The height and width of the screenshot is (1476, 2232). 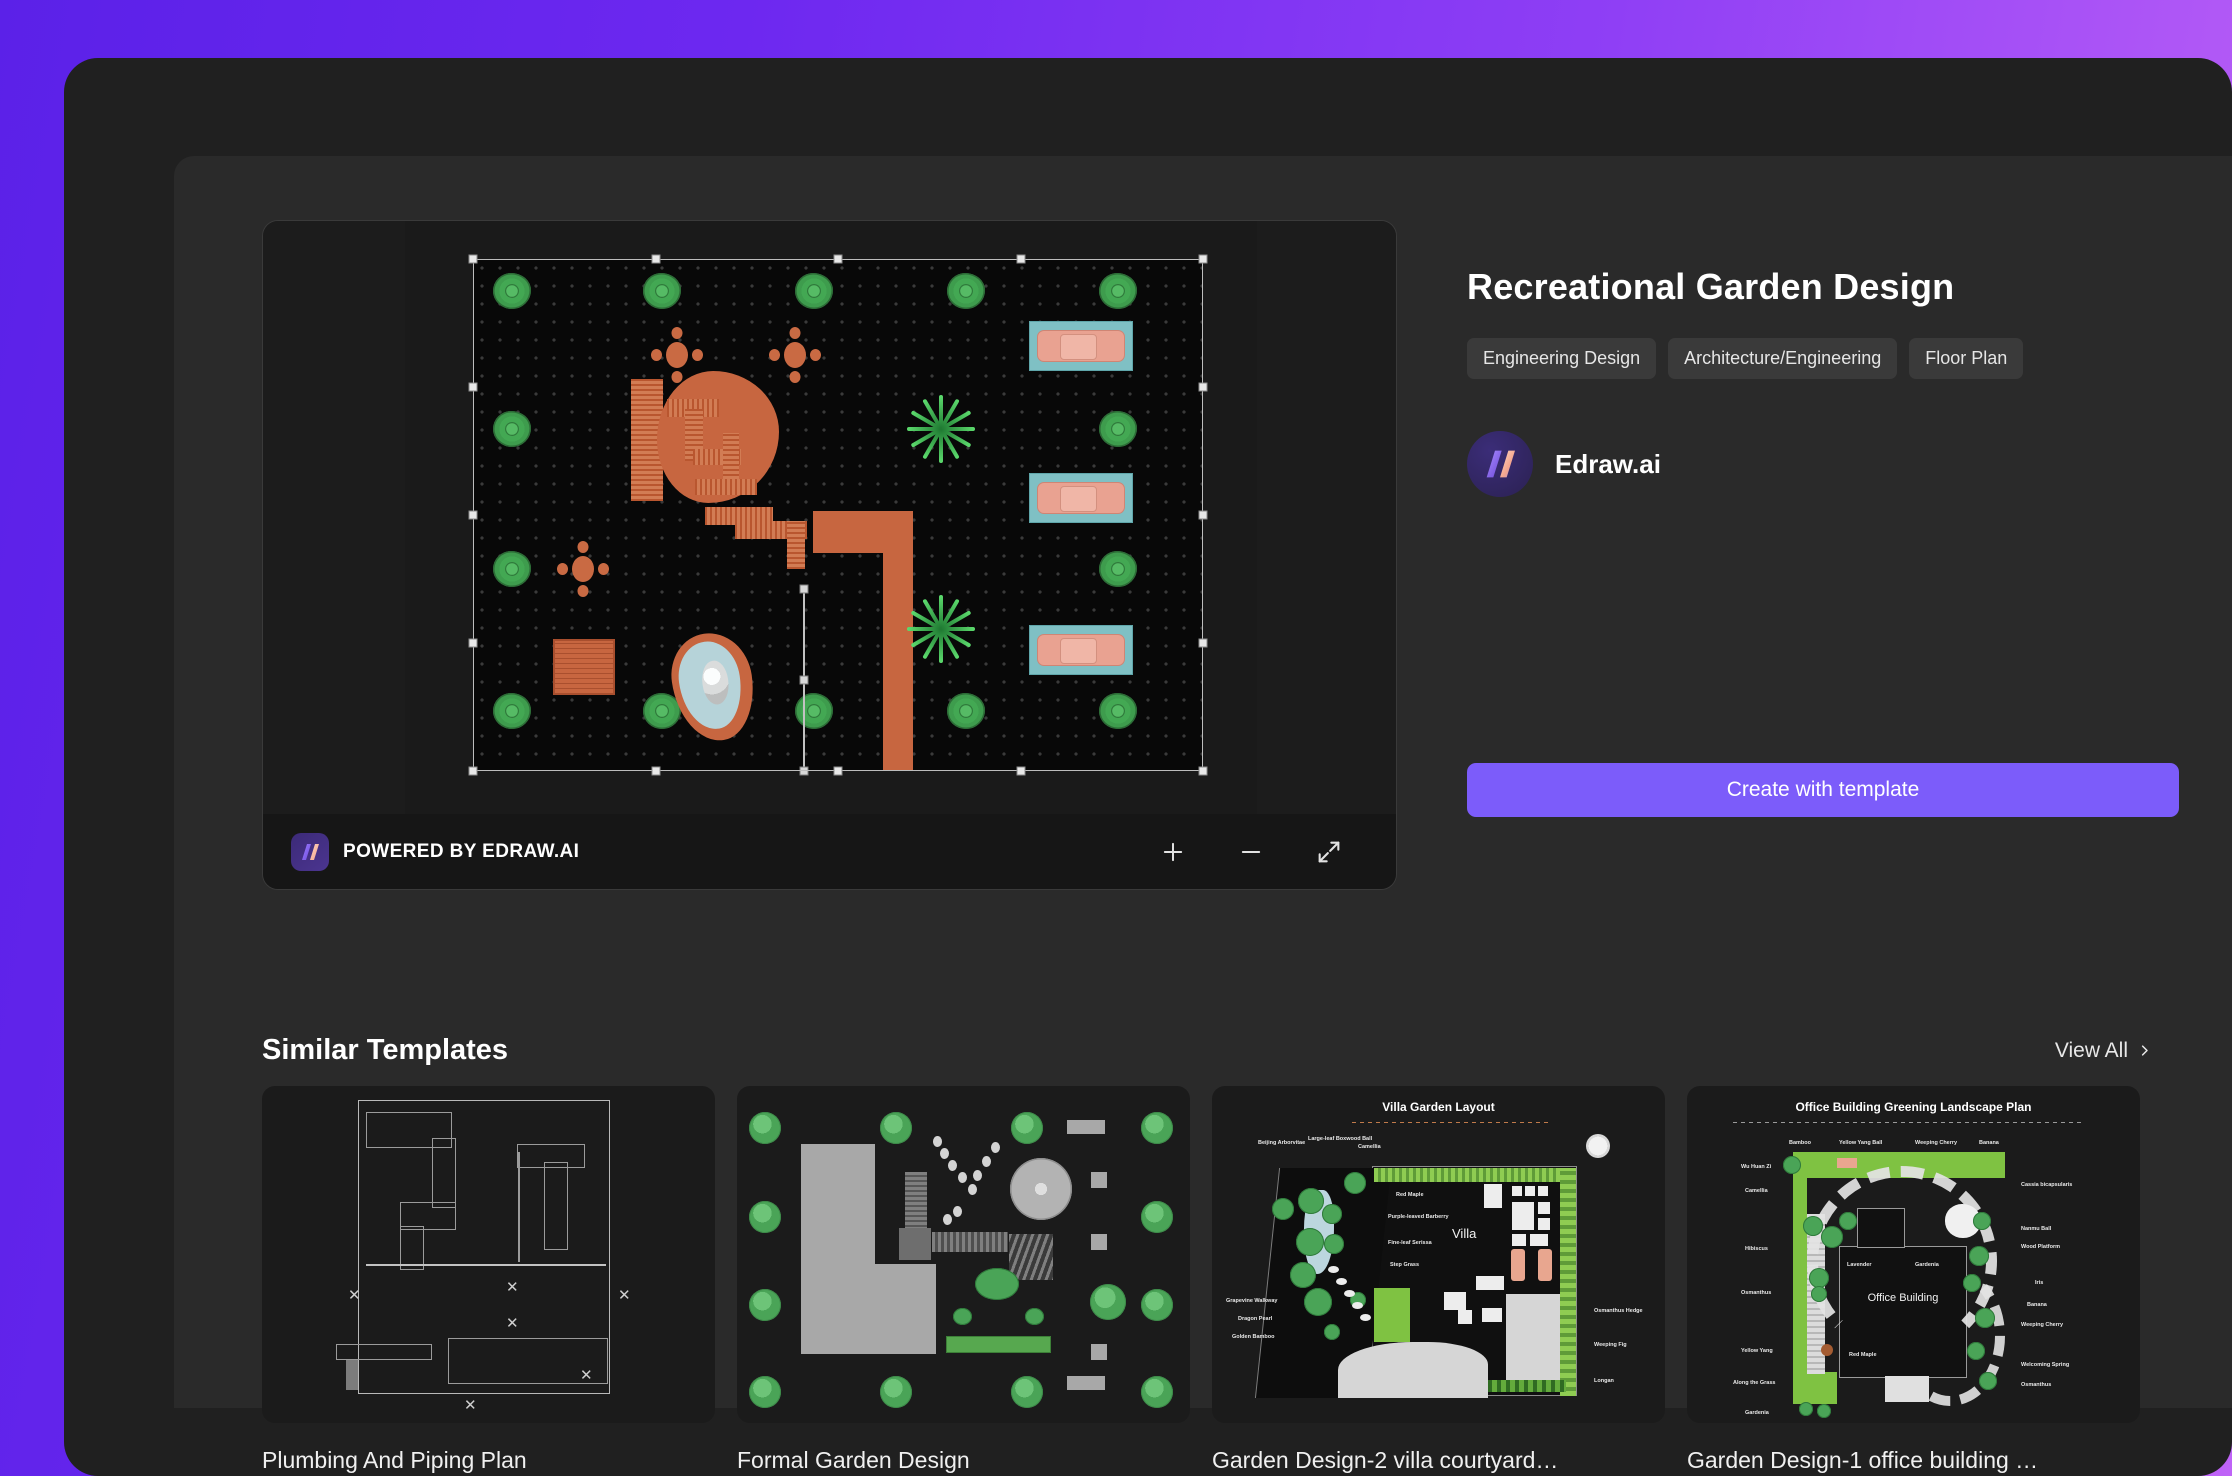 What do you see at coordinates (1410, 1243) in the screenshot?
I see `plan-label: Fine-leaf Serissa` at bounding box center [1410, 1243].